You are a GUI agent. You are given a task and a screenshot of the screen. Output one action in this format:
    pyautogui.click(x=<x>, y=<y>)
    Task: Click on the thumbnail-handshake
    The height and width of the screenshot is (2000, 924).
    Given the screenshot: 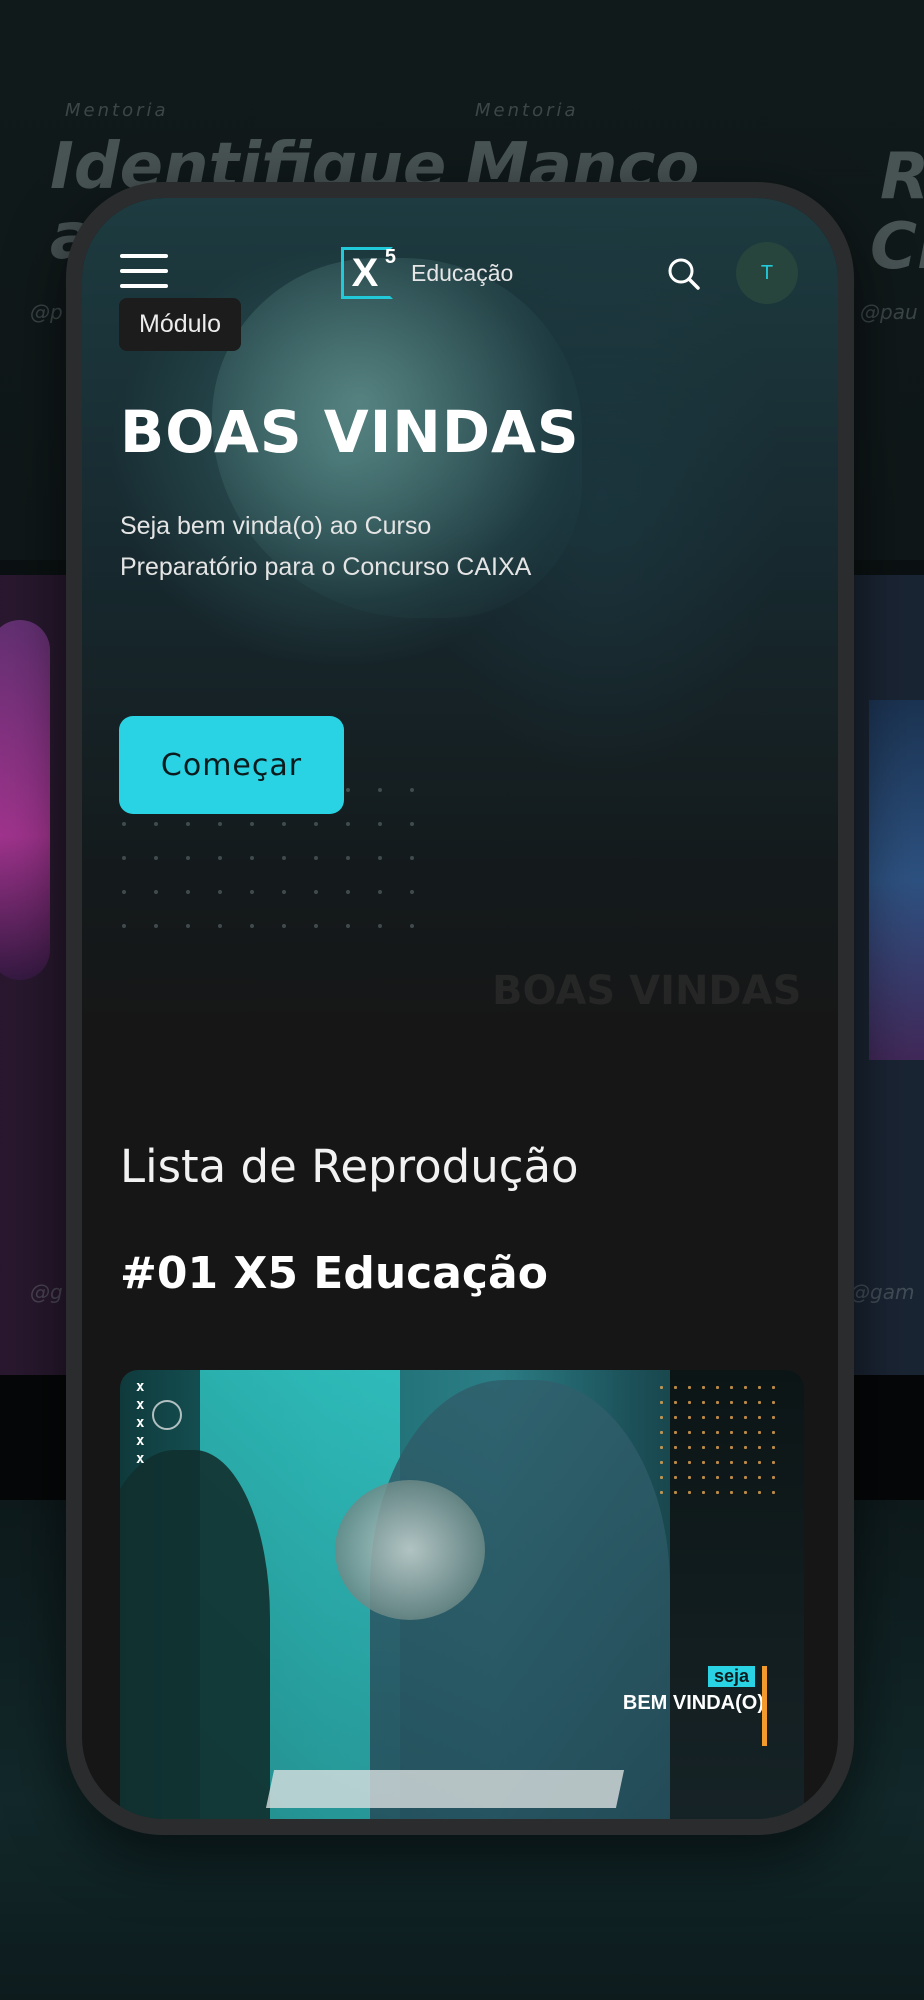 What is the action you would take?
    pyautogui.click(x=410, y=1550)
    